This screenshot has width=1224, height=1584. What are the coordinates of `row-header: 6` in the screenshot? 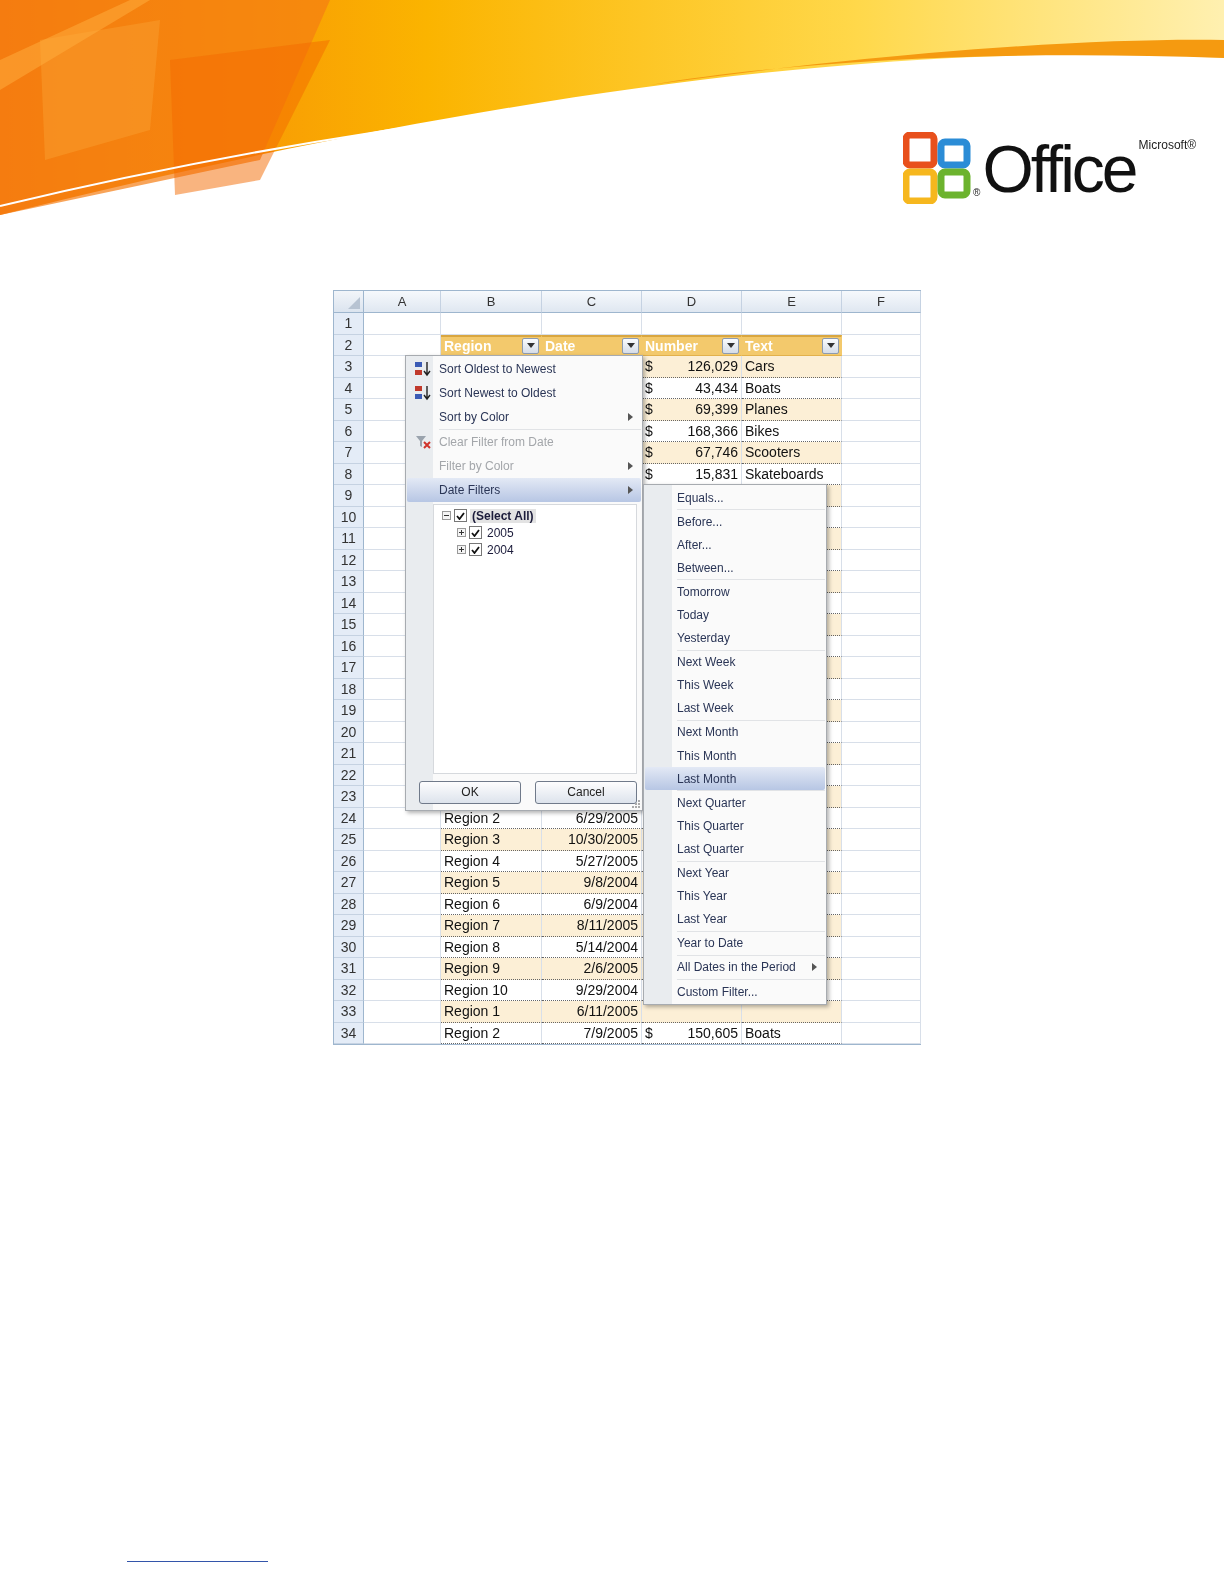 It's located at (349, 431).